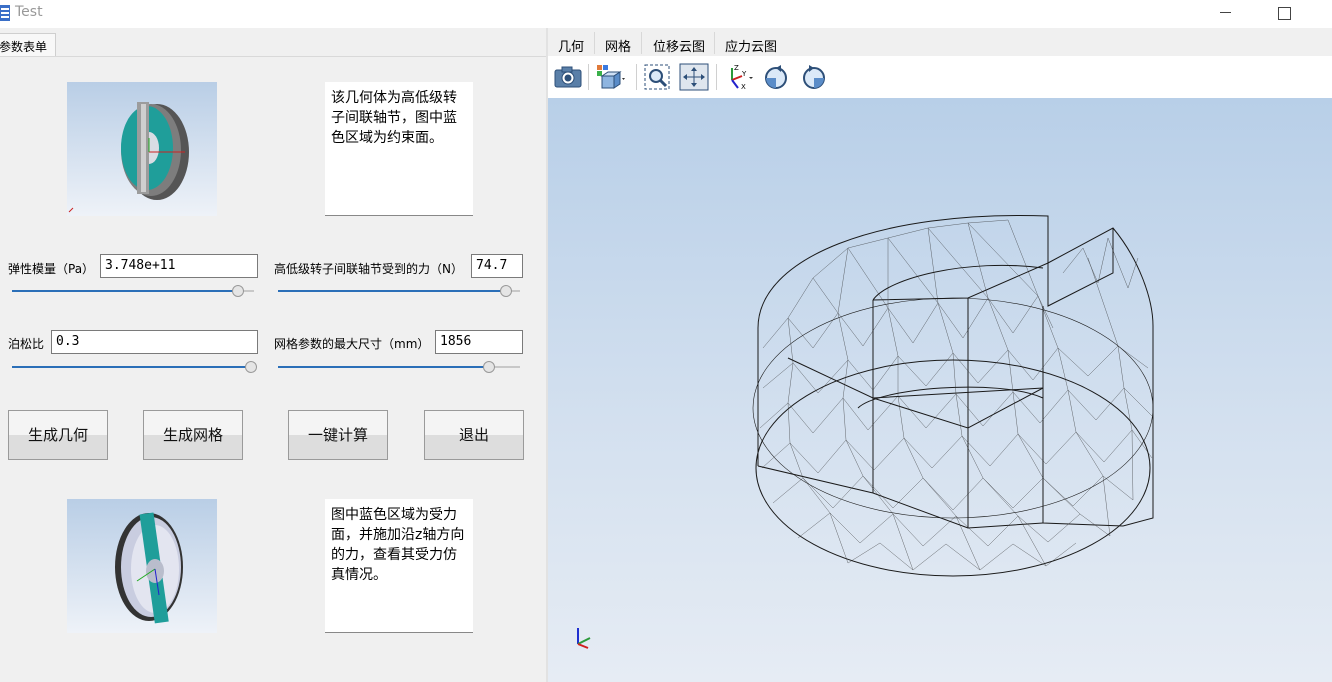 The height and width of the screenshot is (682, 1332). What do you see at coordinates (940, 42) in the screenshot?
I see `view-menu-bar: 几何 网格 位移云图 应力云图` at bounding box center [940, 42].